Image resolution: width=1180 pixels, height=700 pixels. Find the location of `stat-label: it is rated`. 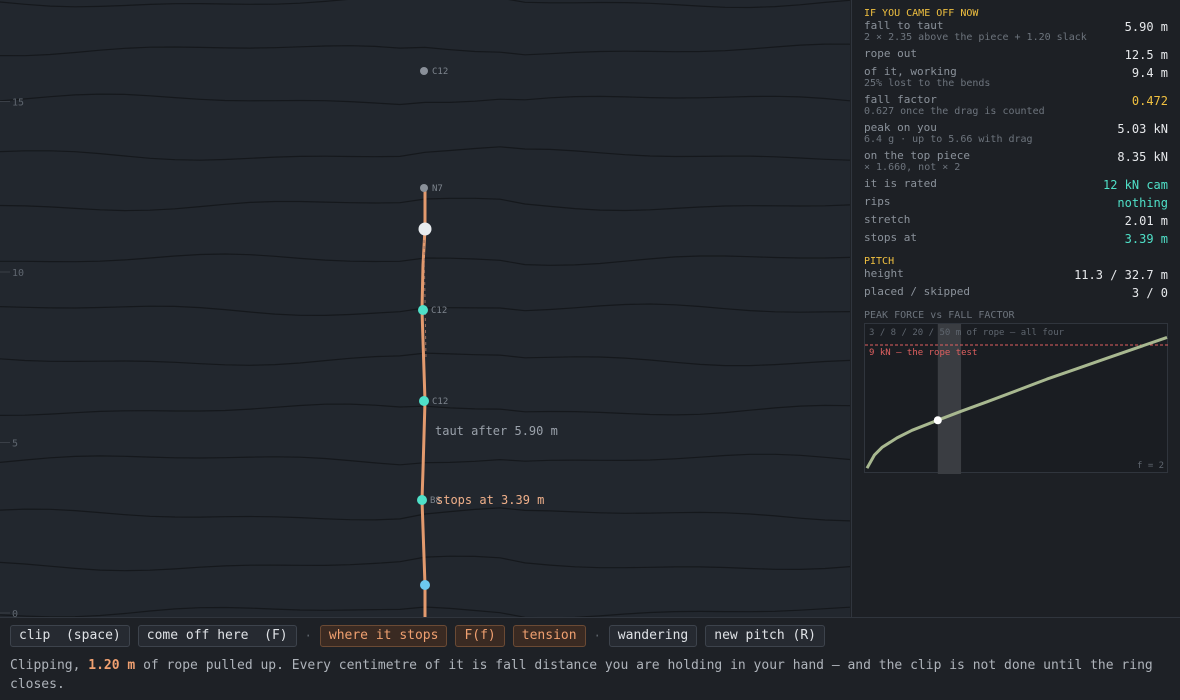

stat-label: it is rated is located at coordinates (900, 183).